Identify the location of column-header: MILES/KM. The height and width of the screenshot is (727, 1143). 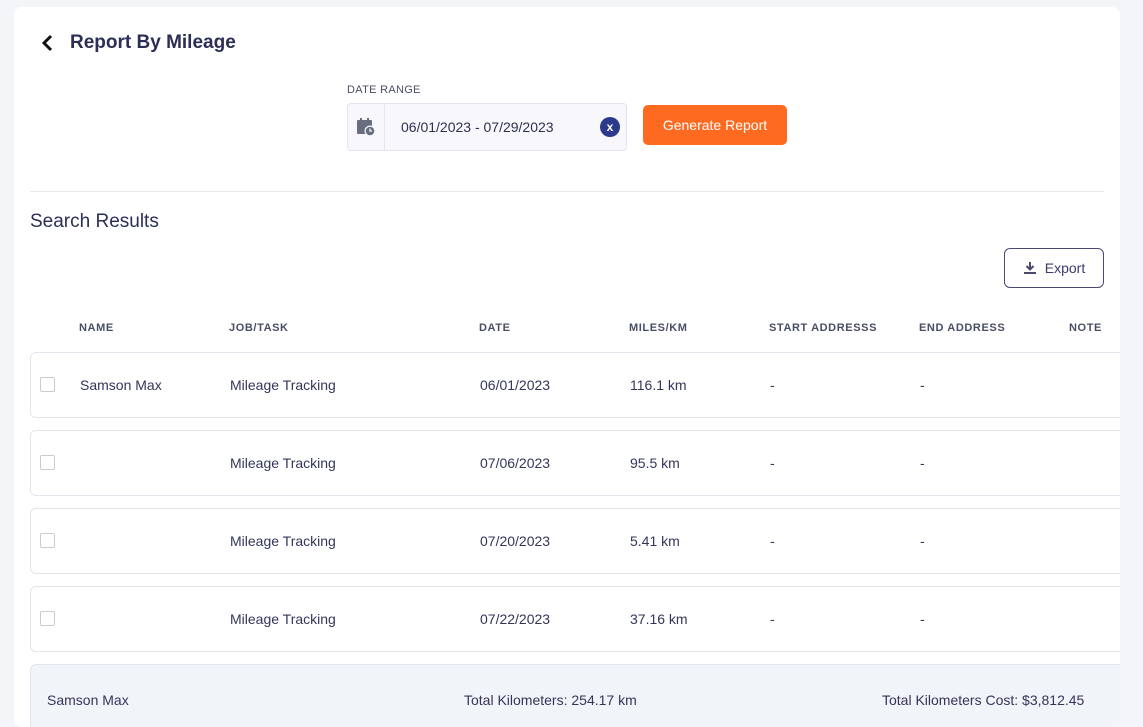
(658, 328).